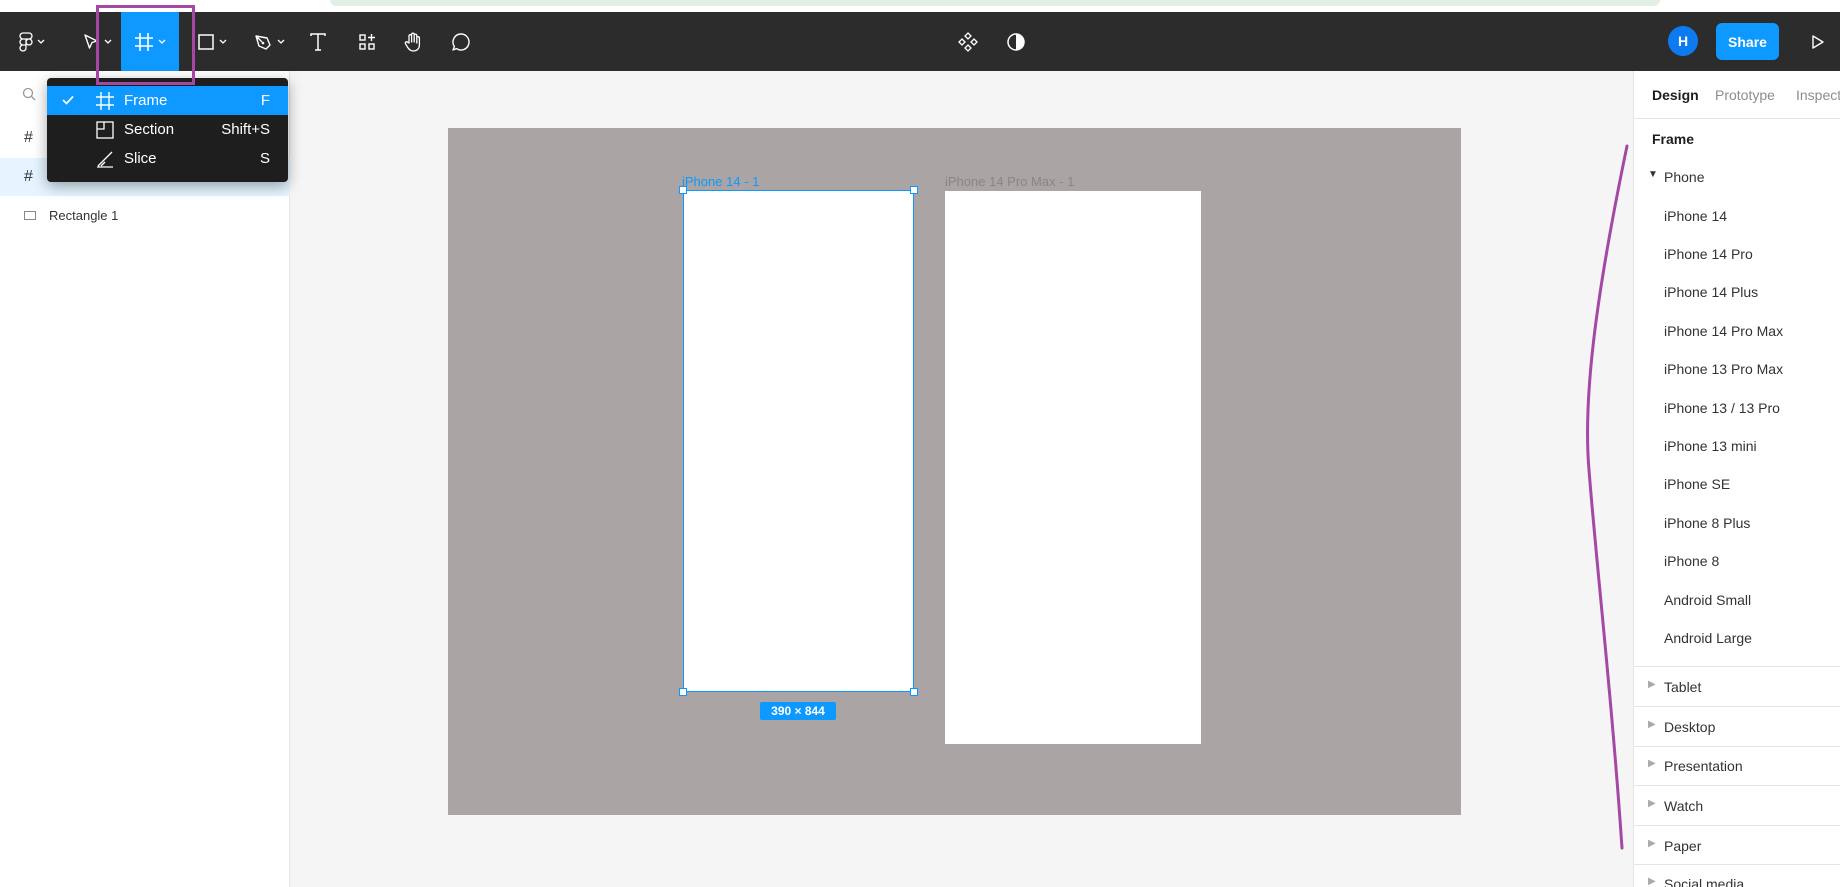 Image resolution: width=1840 pixels, height=887 pixels. What do you see at coordinates (1711, 292) in the screenshot?
I see `preset-iphone-14-plus: iPhone 14 Plus` at bounding box center [1711, 292].